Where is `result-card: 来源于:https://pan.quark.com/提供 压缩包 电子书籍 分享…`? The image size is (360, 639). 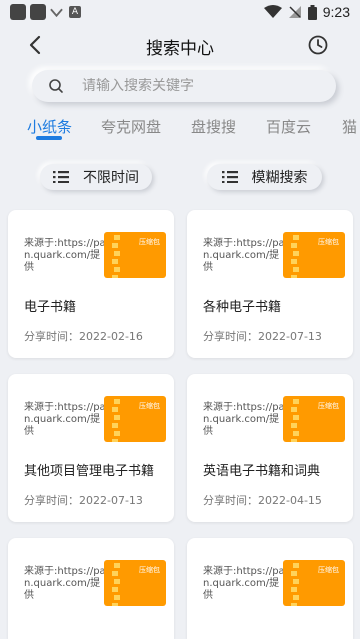
result-card: 来源于:https://pan.quark.com/提供 压缩包 电子书籍 分享… is located at coordinates (91, 284).